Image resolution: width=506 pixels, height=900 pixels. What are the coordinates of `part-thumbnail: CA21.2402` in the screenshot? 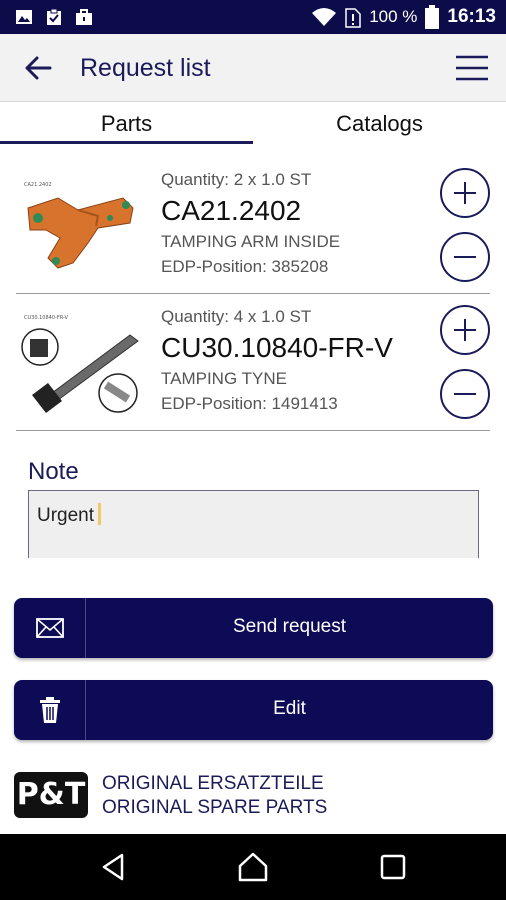 It's located at (79, 225).